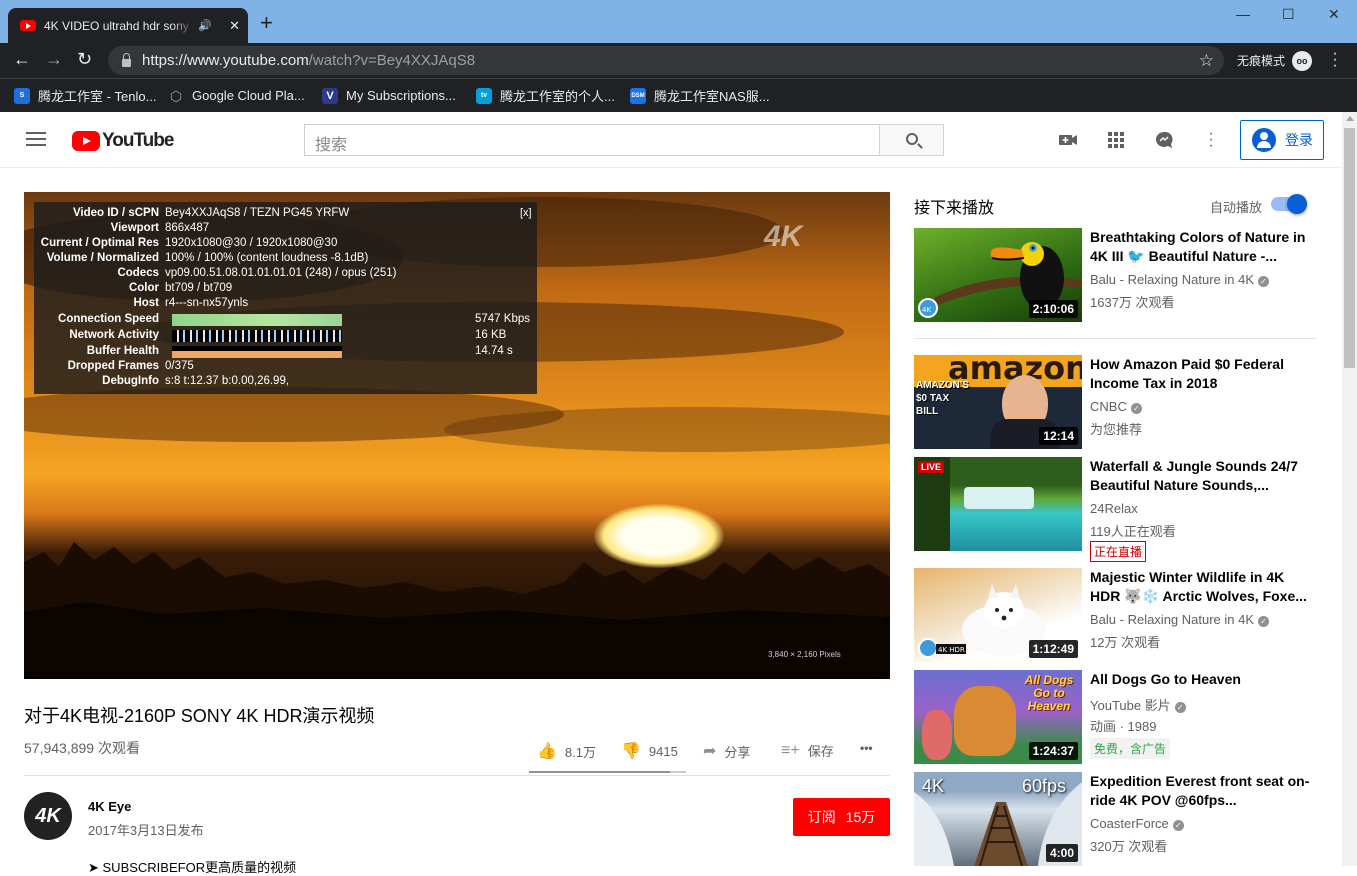 Image resolution: width=1357 pixels, height=876 pixels. Describe the element at coordinates (998, 504) in the screenshot. I see `video-thumbnail: LIVE` at that location.